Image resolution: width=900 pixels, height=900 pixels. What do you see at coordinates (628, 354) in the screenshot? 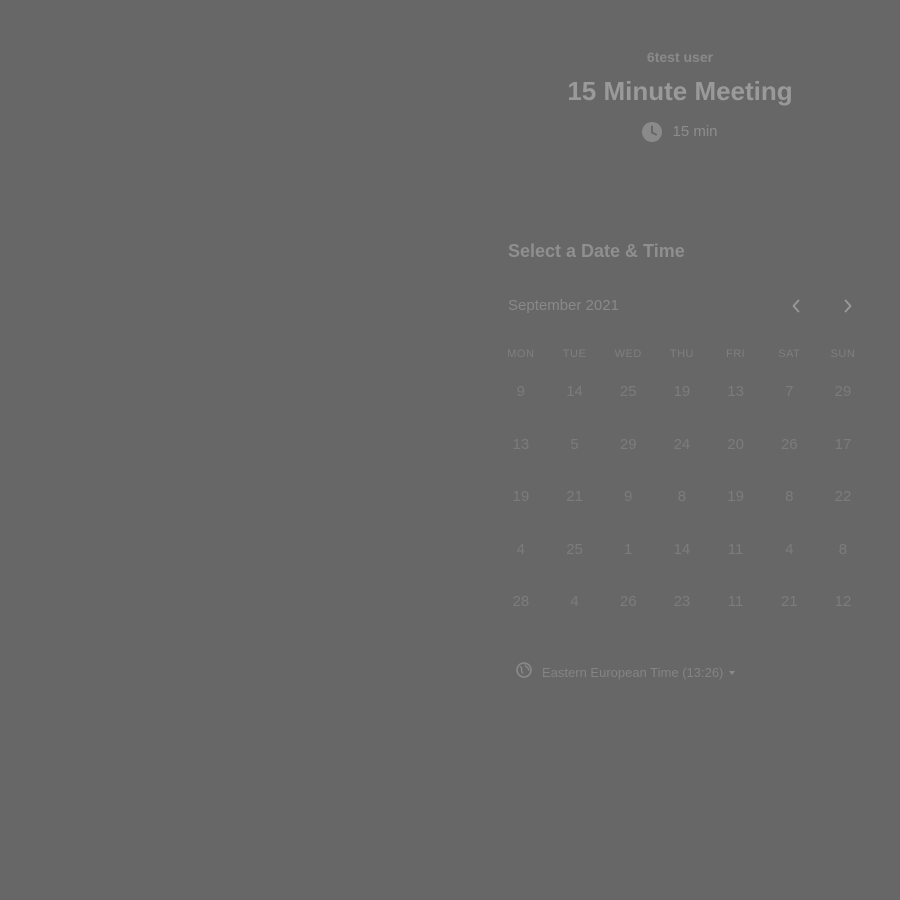
I see `weekday-wed: WED` at bounding box center [628, 354].